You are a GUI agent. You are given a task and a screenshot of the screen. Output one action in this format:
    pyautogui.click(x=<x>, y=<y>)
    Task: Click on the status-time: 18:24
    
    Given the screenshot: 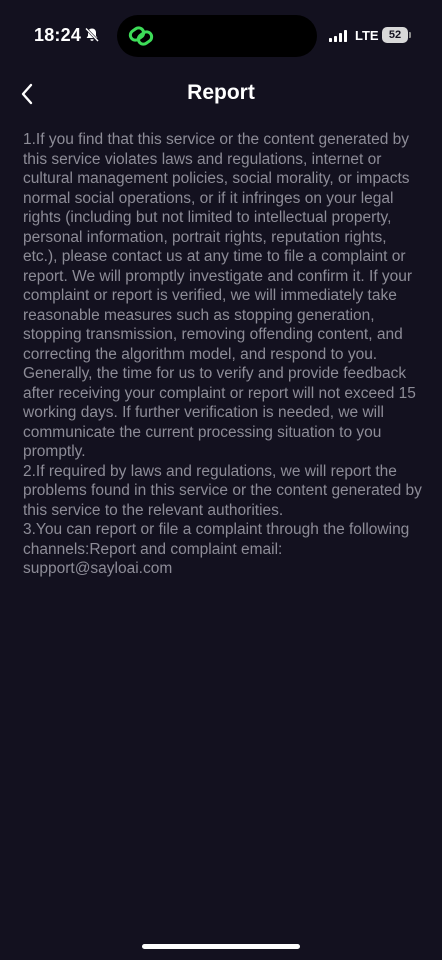 What is the action you would take?
    pyautogui.click(x=58, y=35)
    